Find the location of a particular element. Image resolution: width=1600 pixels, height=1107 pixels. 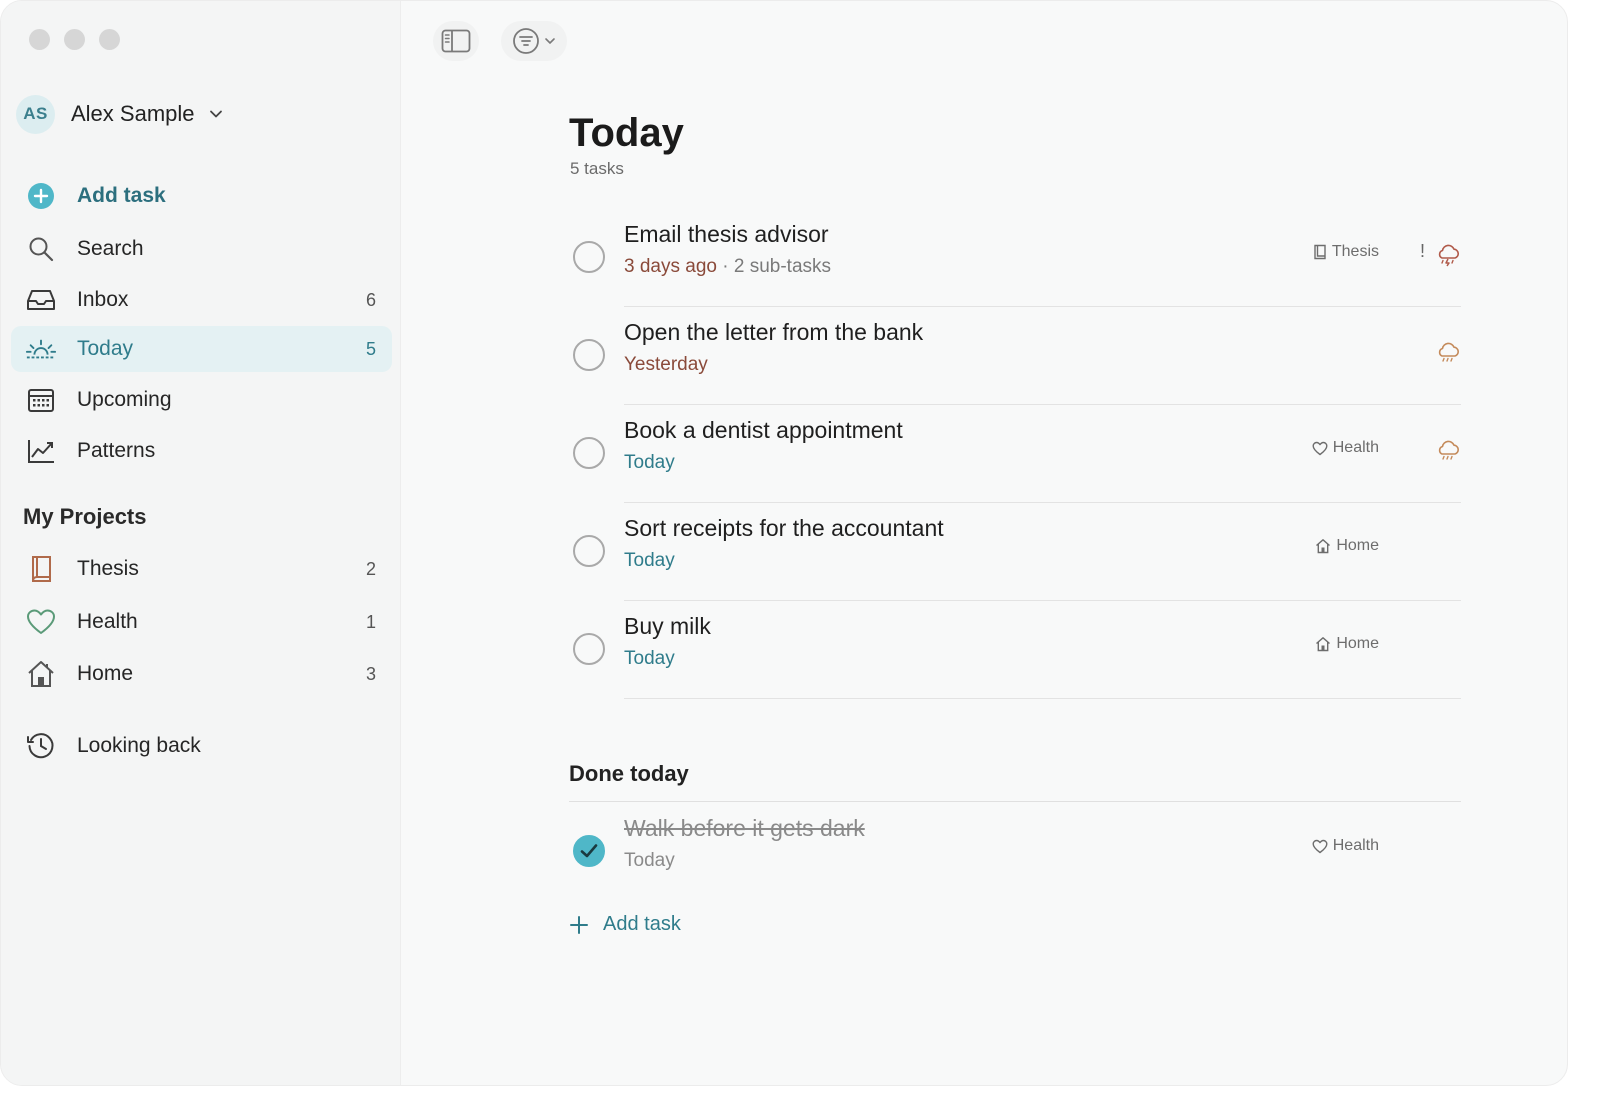

sidebar-item-label: Patterns is located at coordinates (116, 450).